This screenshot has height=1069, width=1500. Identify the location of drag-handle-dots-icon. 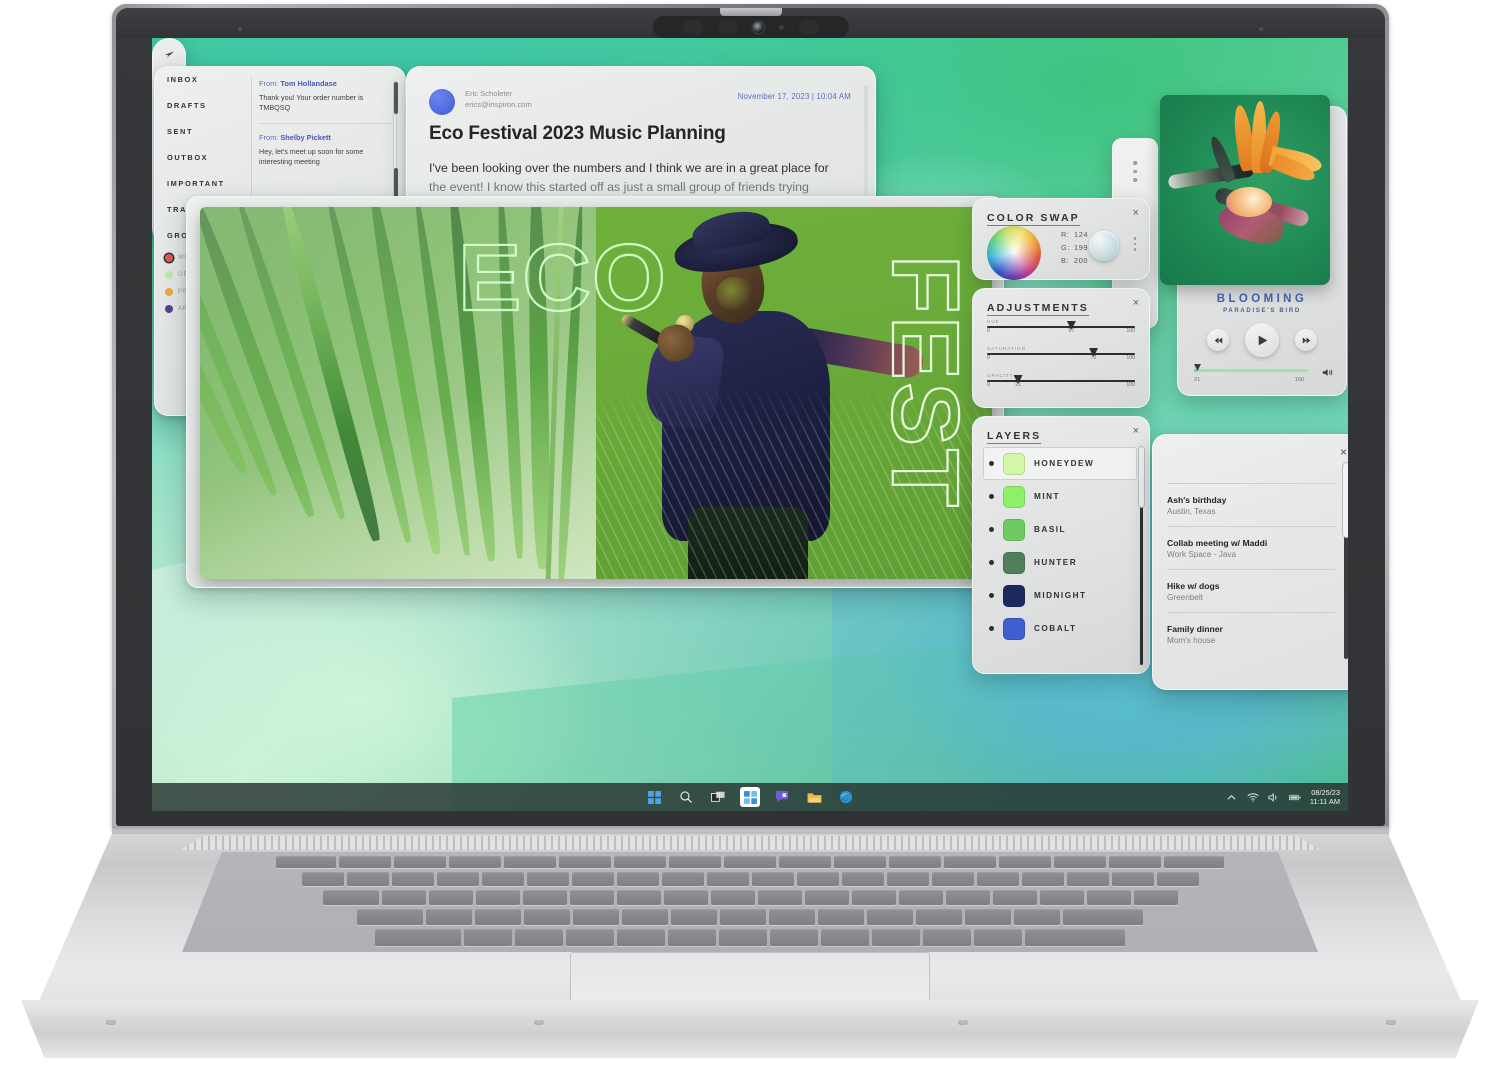
(1135, 171).